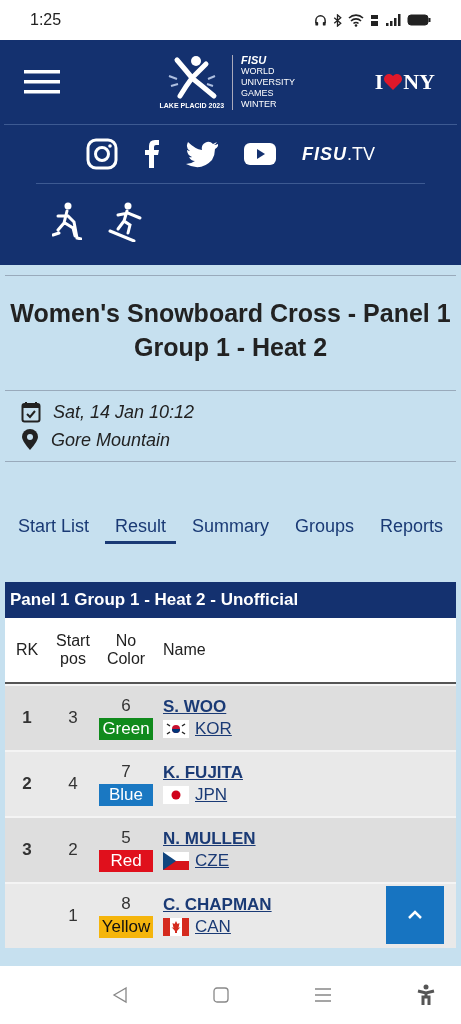 The image size is (461, 1024). I want to click on column-header: RK, so click(27, 650).